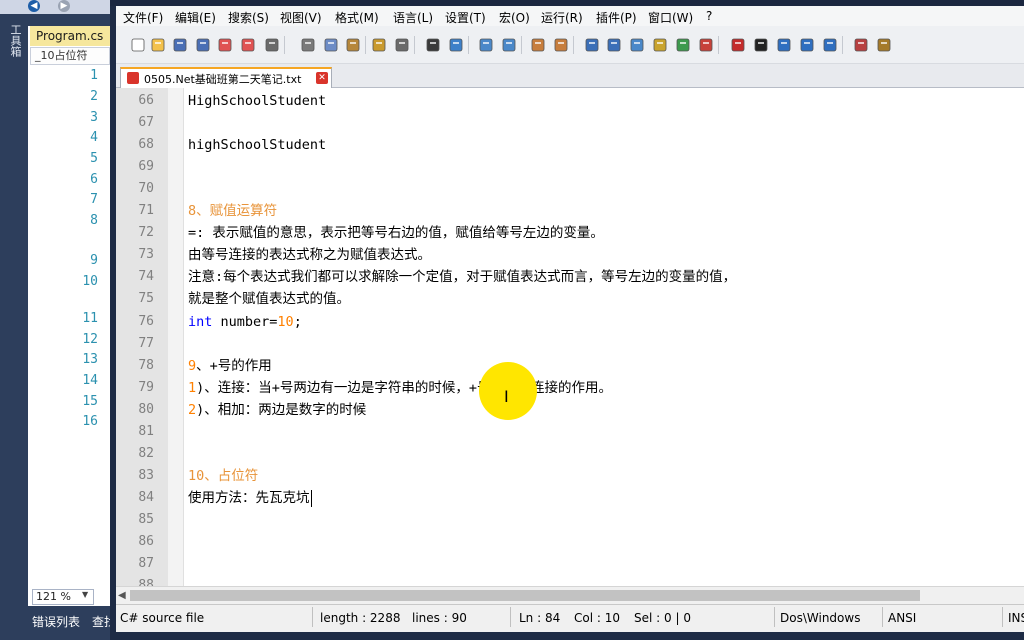 Image resolution: width=1024 pixels, height=640 pixels. What do you see at coordinates (402, 45) in the screenshot?
I see `redo-icon` at bounding box center [402, 45].